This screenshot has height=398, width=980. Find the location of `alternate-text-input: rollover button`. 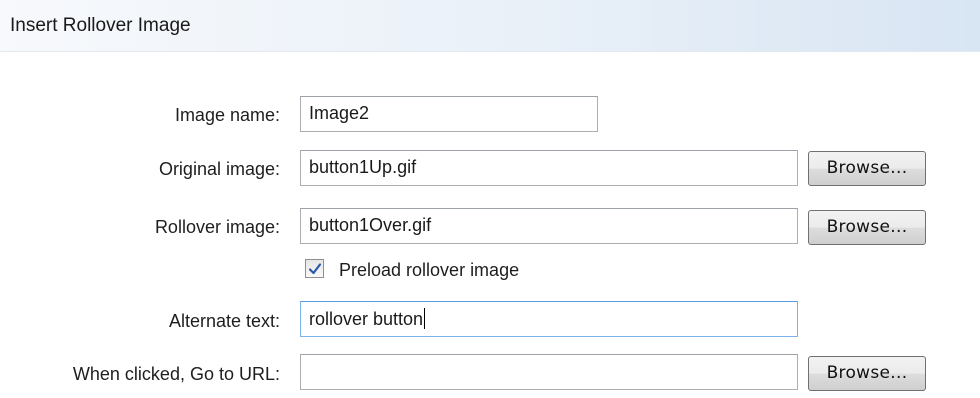

alternate-text-input: rollover button is located at coordinates (549, 319).